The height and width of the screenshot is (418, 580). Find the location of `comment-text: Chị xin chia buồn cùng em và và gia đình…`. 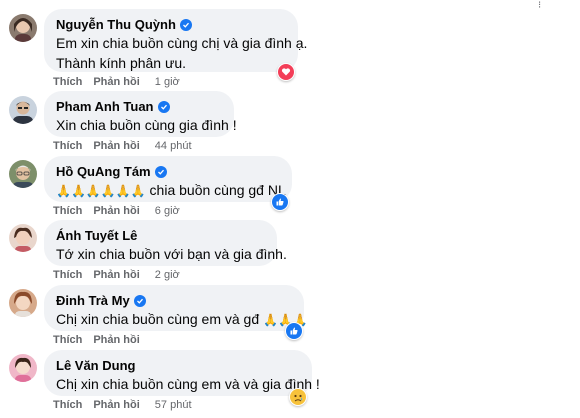

comment-text: Chị xin chia buồn cùng em và và gia đình… is located at coordinates (188, 384).